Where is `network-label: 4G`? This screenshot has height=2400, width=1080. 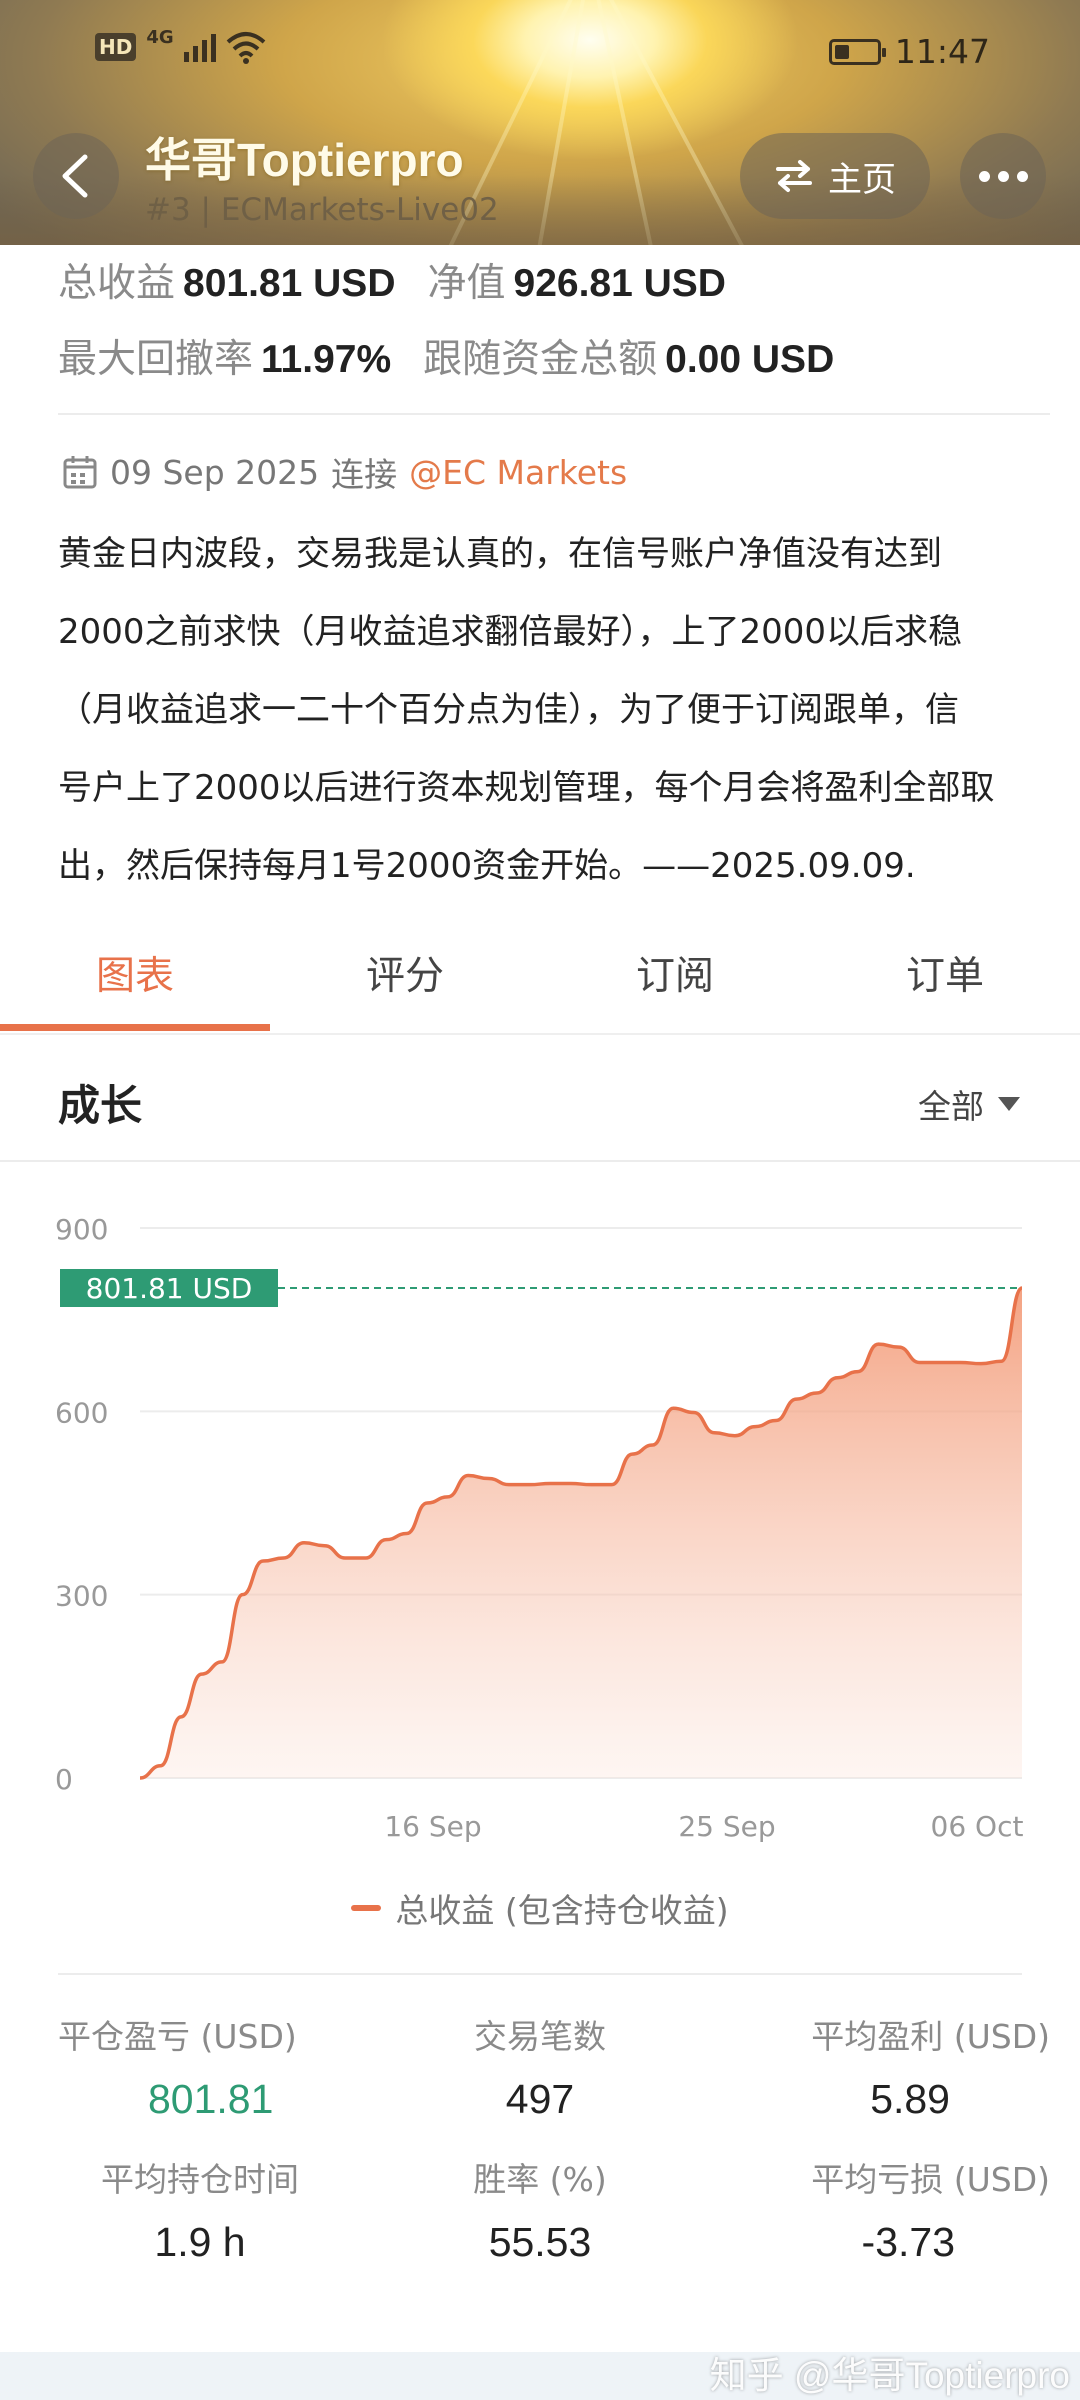
network-label: 4G is located at coordinates (160, 37).